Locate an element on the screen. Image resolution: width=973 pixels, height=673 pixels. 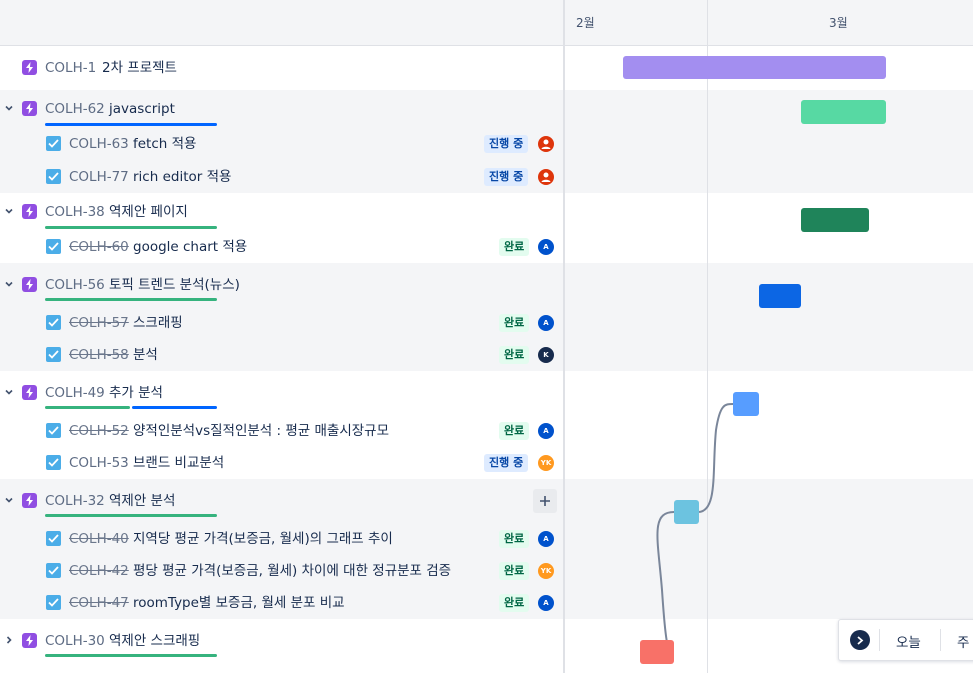
issue-key: COLH-53 is located at coordinates (99, 463).